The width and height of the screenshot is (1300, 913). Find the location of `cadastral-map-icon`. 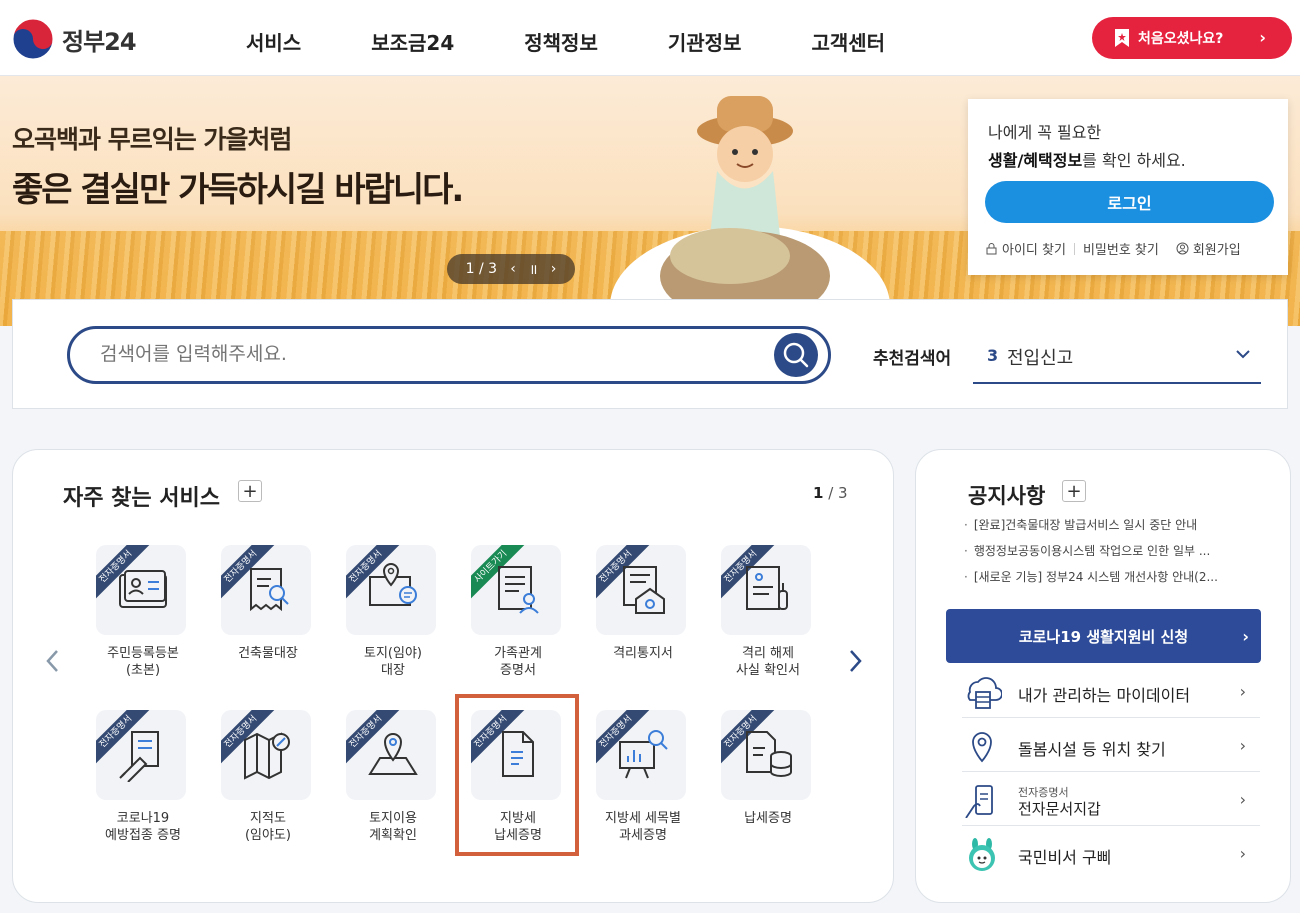

cadastral-map-icon is located at coordinates (267, 756).